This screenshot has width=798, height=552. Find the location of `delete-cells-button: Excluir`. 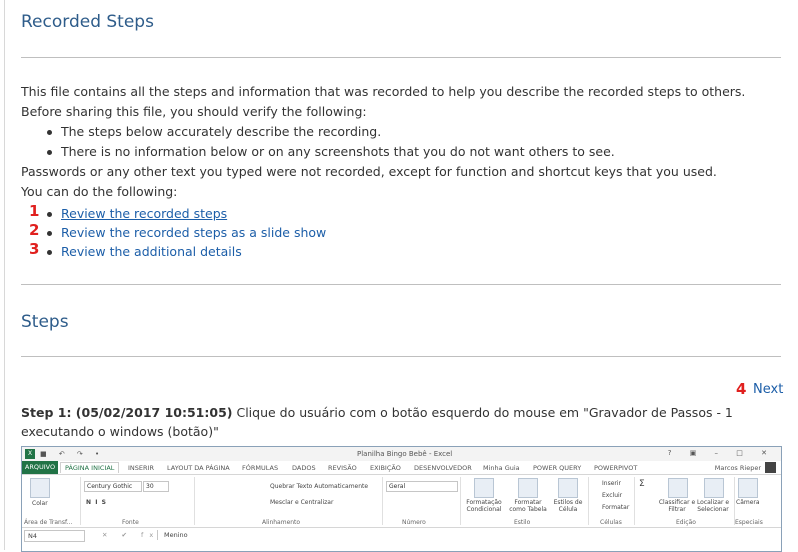

delete-cells-button: Excluir is located at coordinates (612, 495).